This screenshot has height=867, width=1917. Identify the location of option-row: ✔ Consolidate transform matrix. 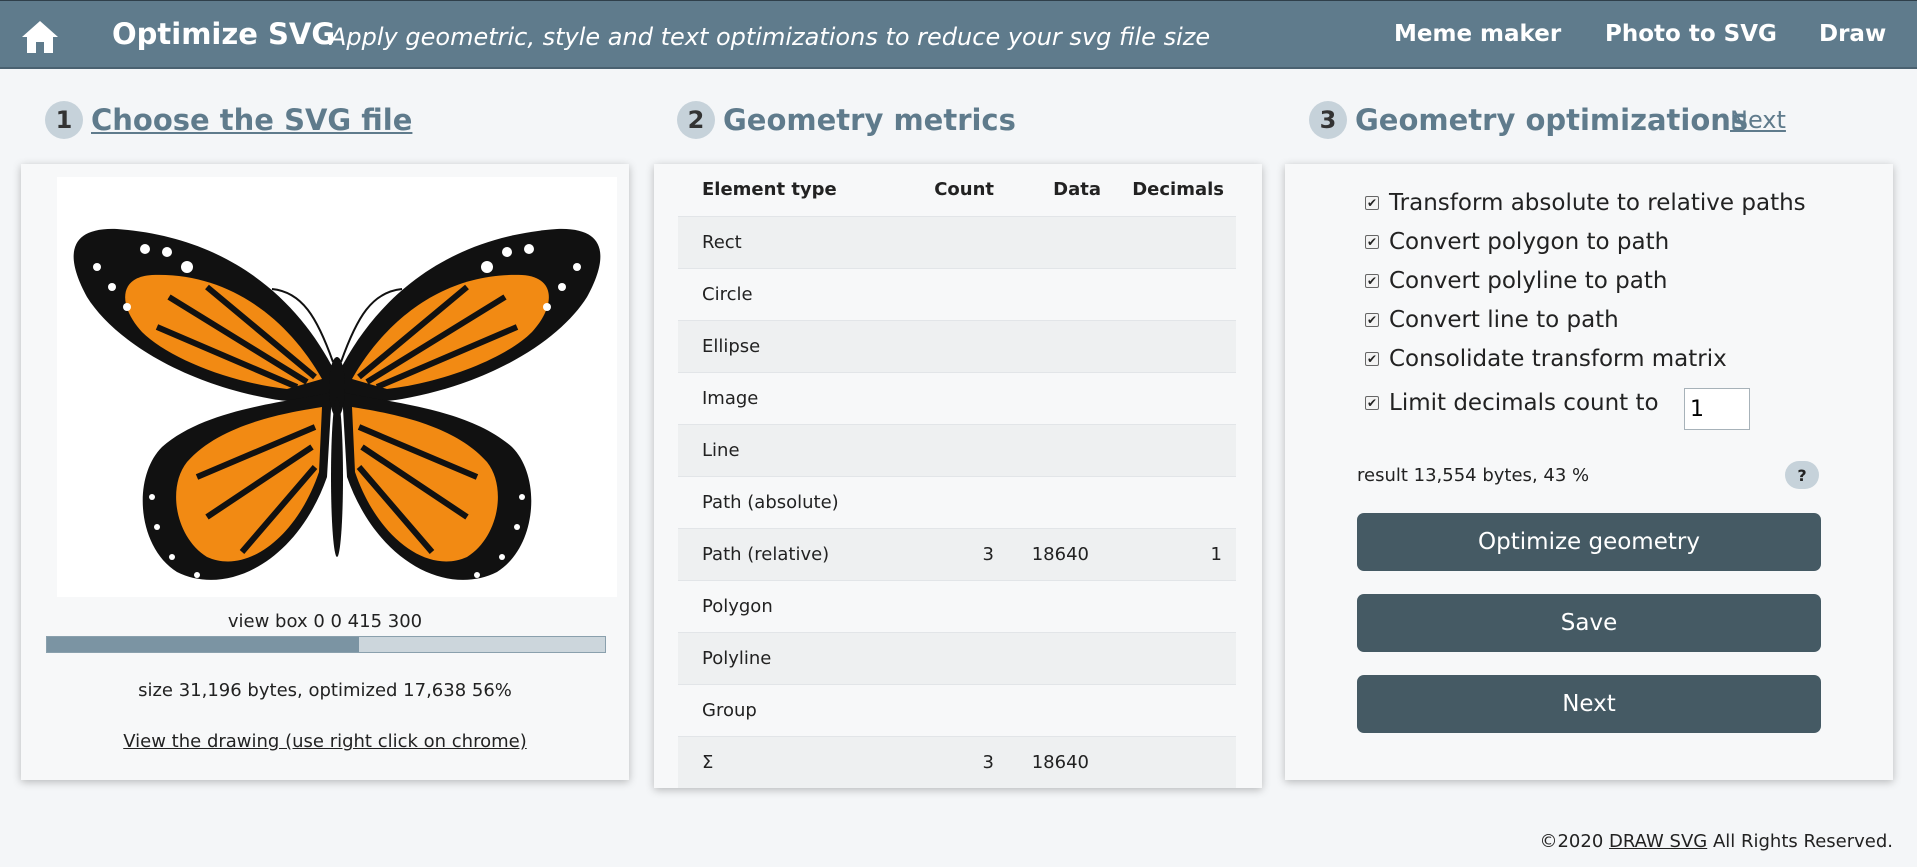
(1546, 359).